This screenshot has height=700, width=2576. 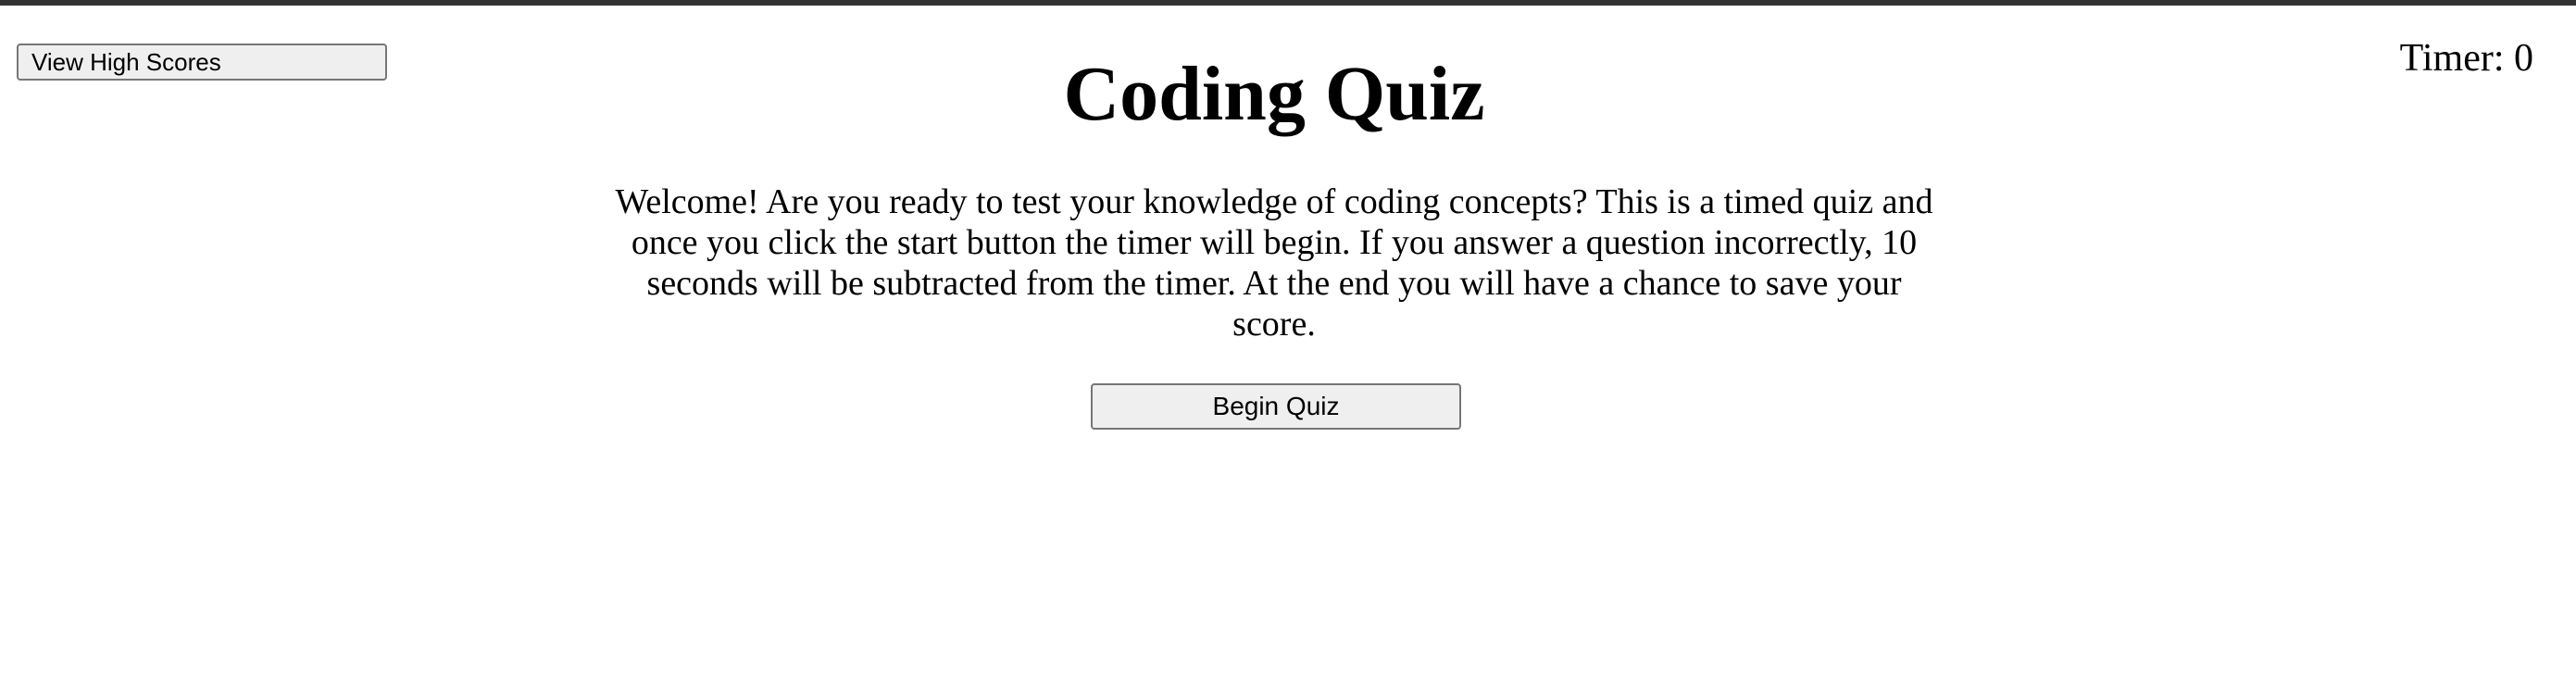 What do you see at coordinates (1276, 407) in the screenshot?
I see `begin-quiz-button: Begin Quiz` at bounding box center [1276, 407].